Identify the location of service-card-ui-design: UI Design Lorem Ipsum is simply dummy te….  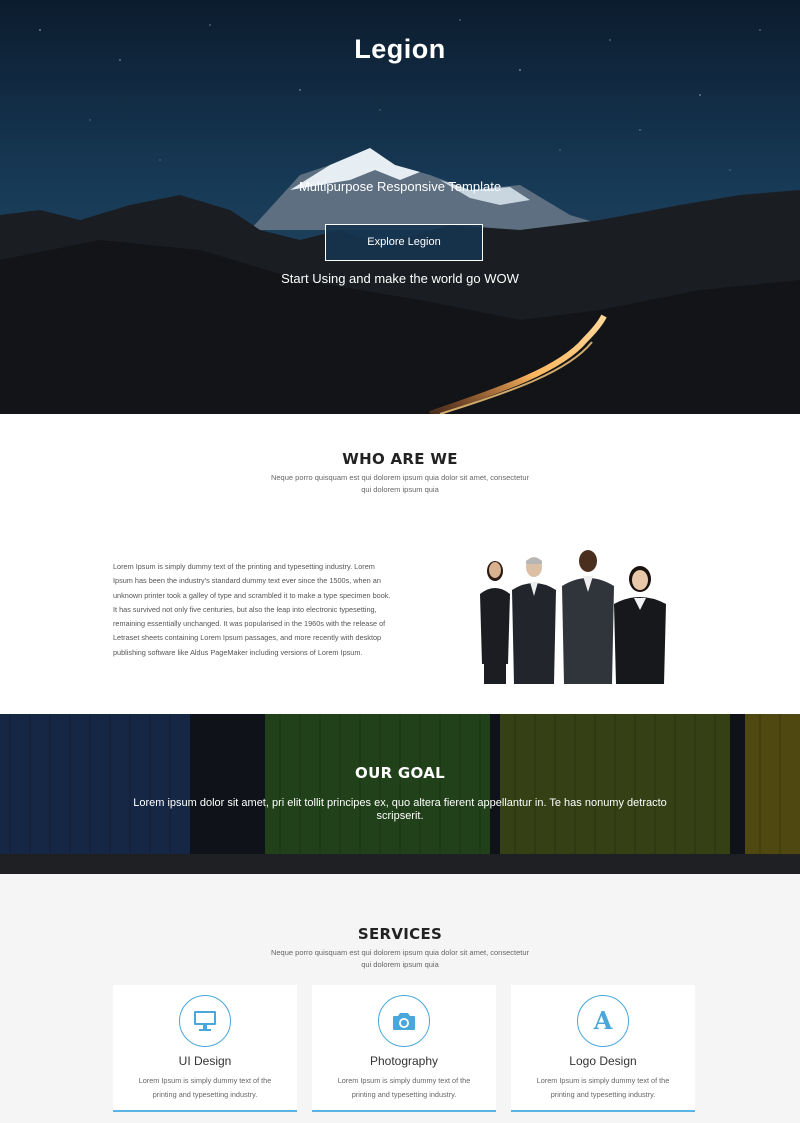
(205, 1048).